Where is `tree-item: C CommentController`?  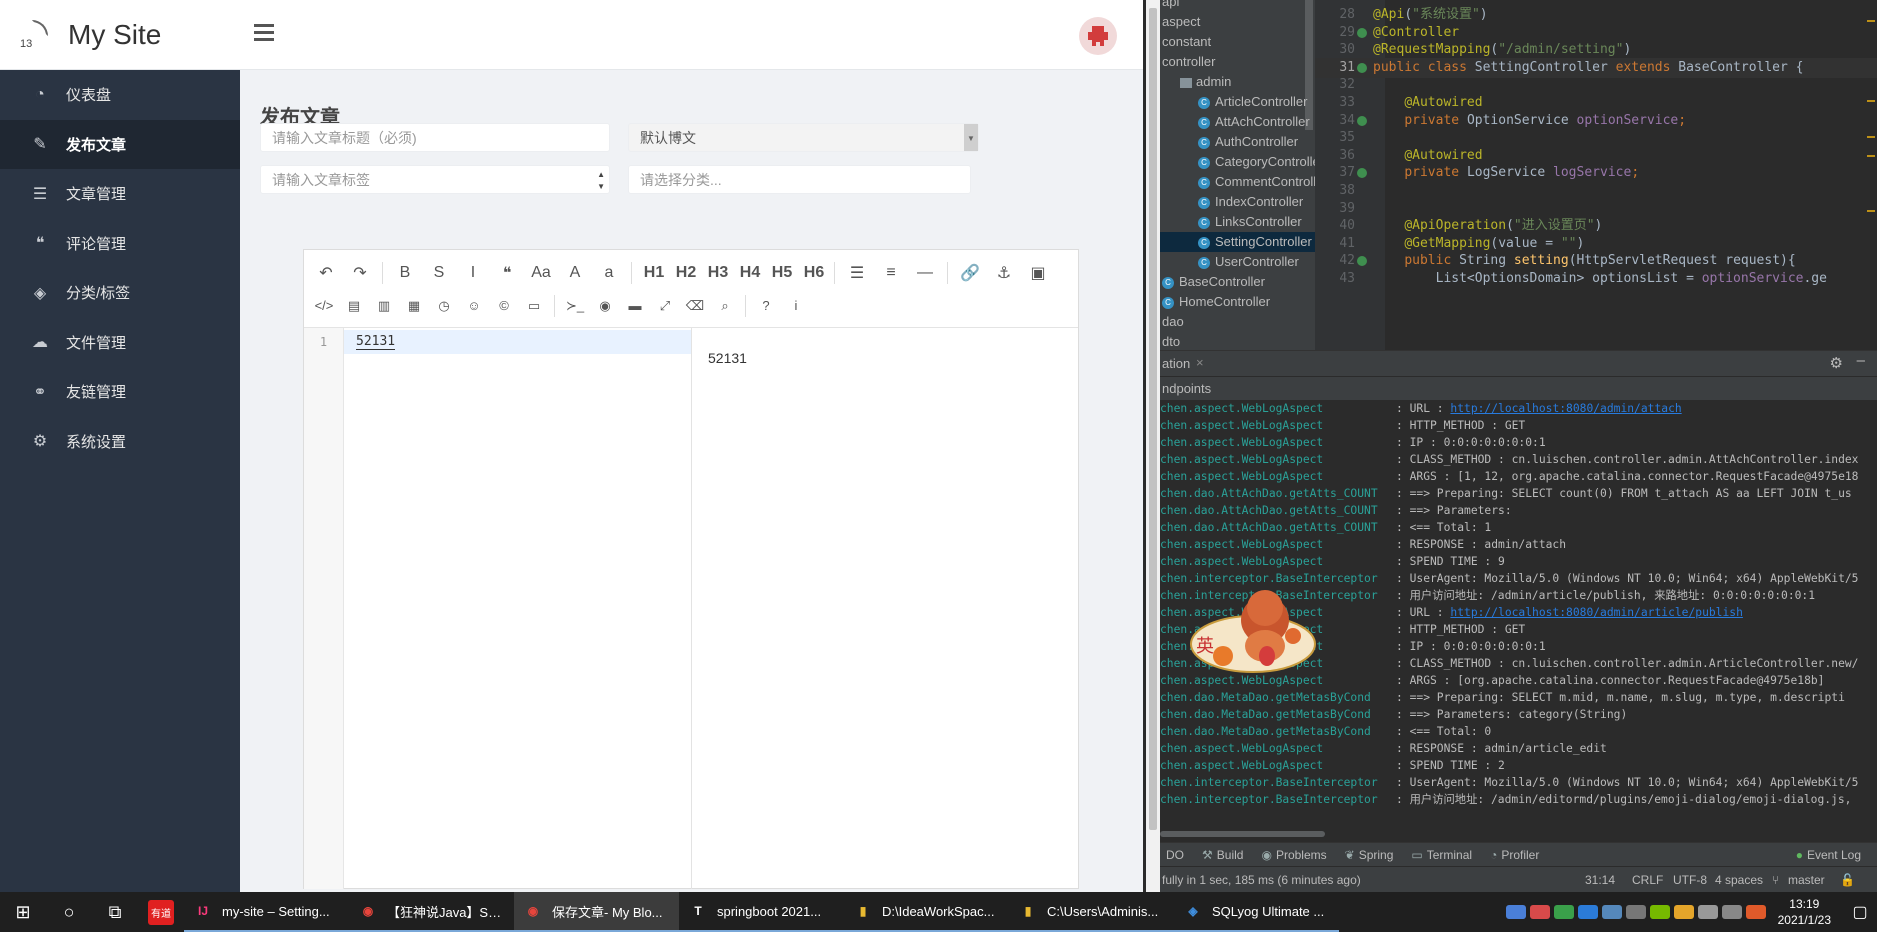 tree-item: C CommentController is located at coordinates (1237, 182).